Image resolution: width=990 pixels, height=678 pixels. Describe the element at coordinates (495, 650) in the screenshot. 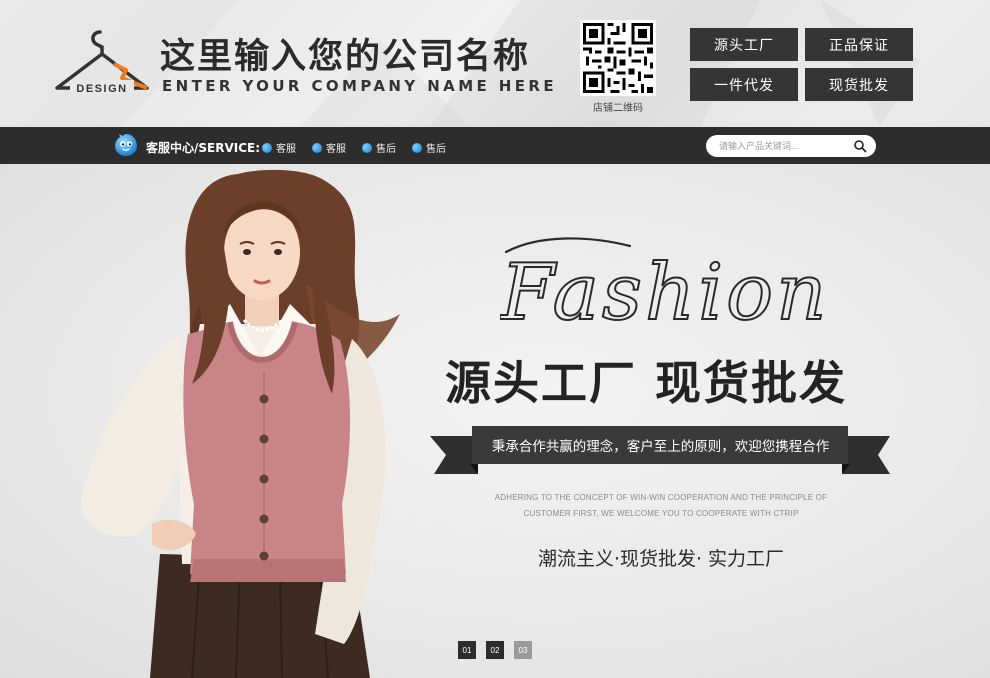

I see `slide-page-02: 02` at that location.